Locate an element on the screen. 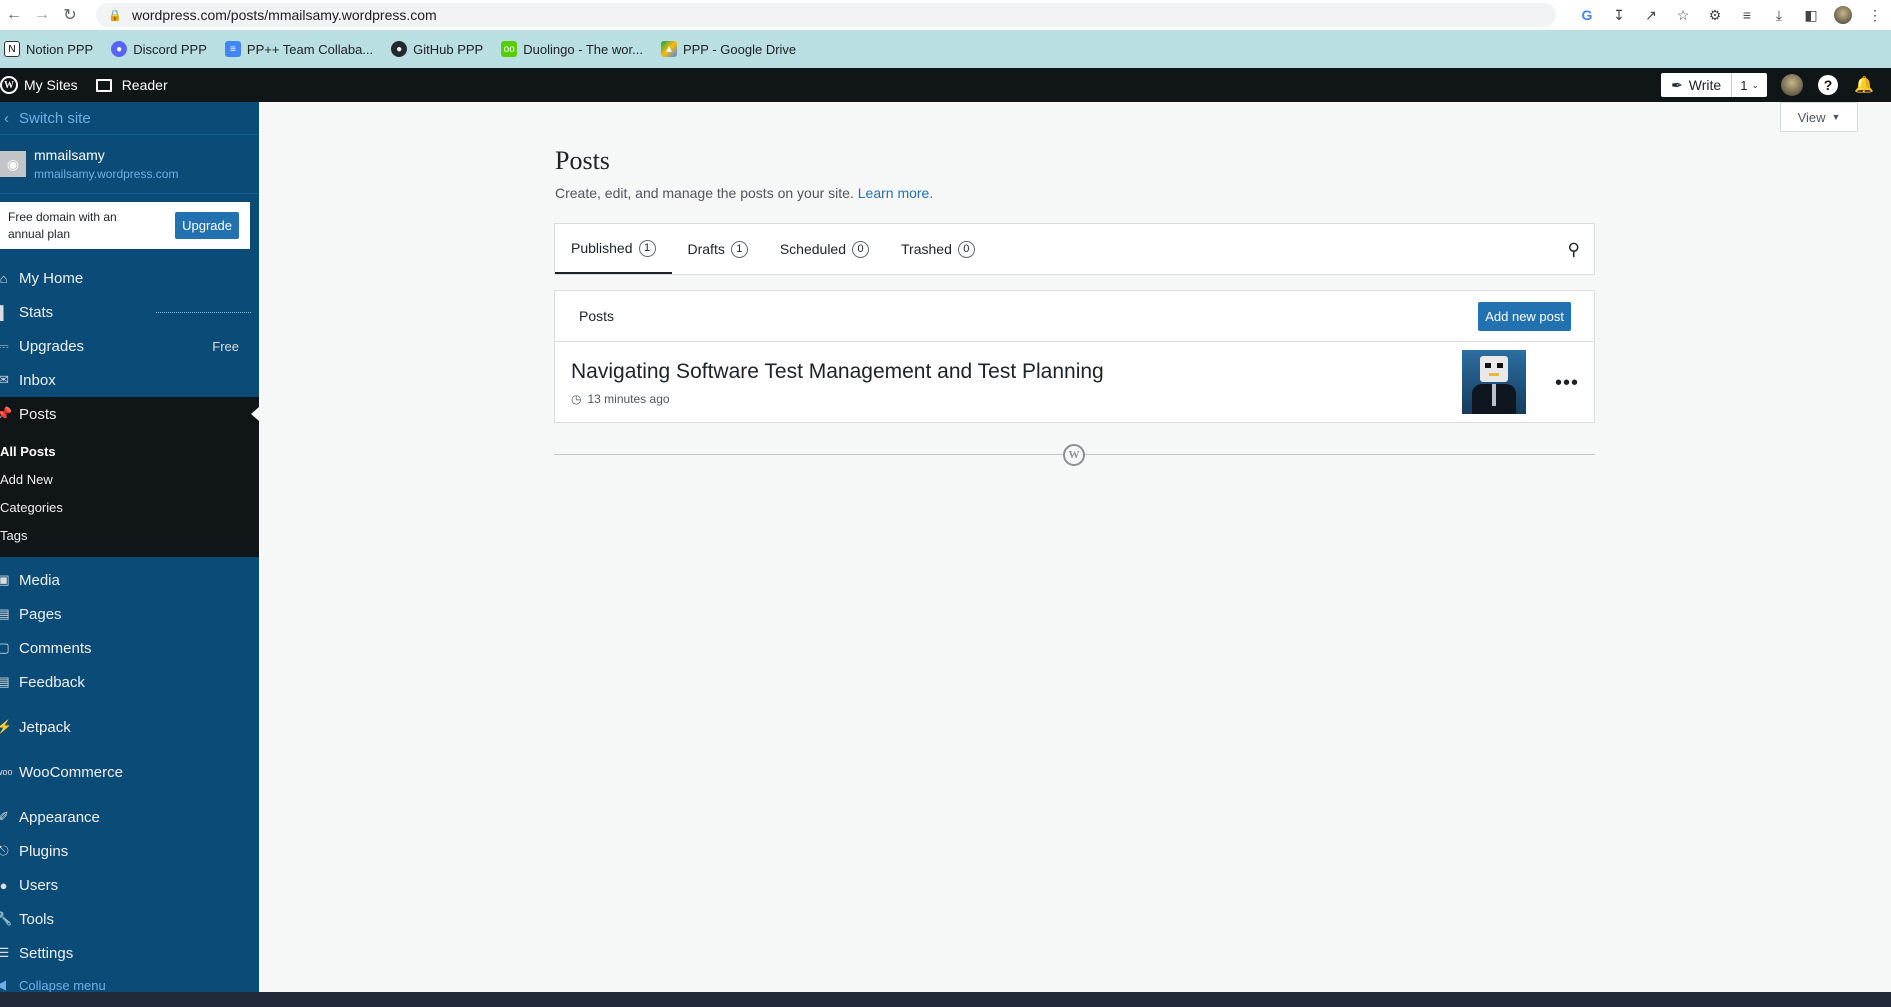  chrome-menu-icon: ⋮ is located at coordinates (1875, 15).